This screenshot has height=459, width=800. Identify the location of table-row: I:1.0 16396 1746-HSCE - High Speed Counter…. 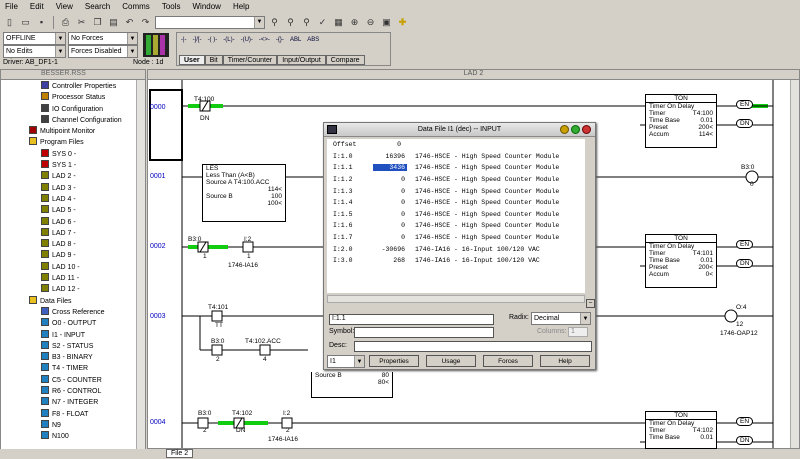
(456, 157).